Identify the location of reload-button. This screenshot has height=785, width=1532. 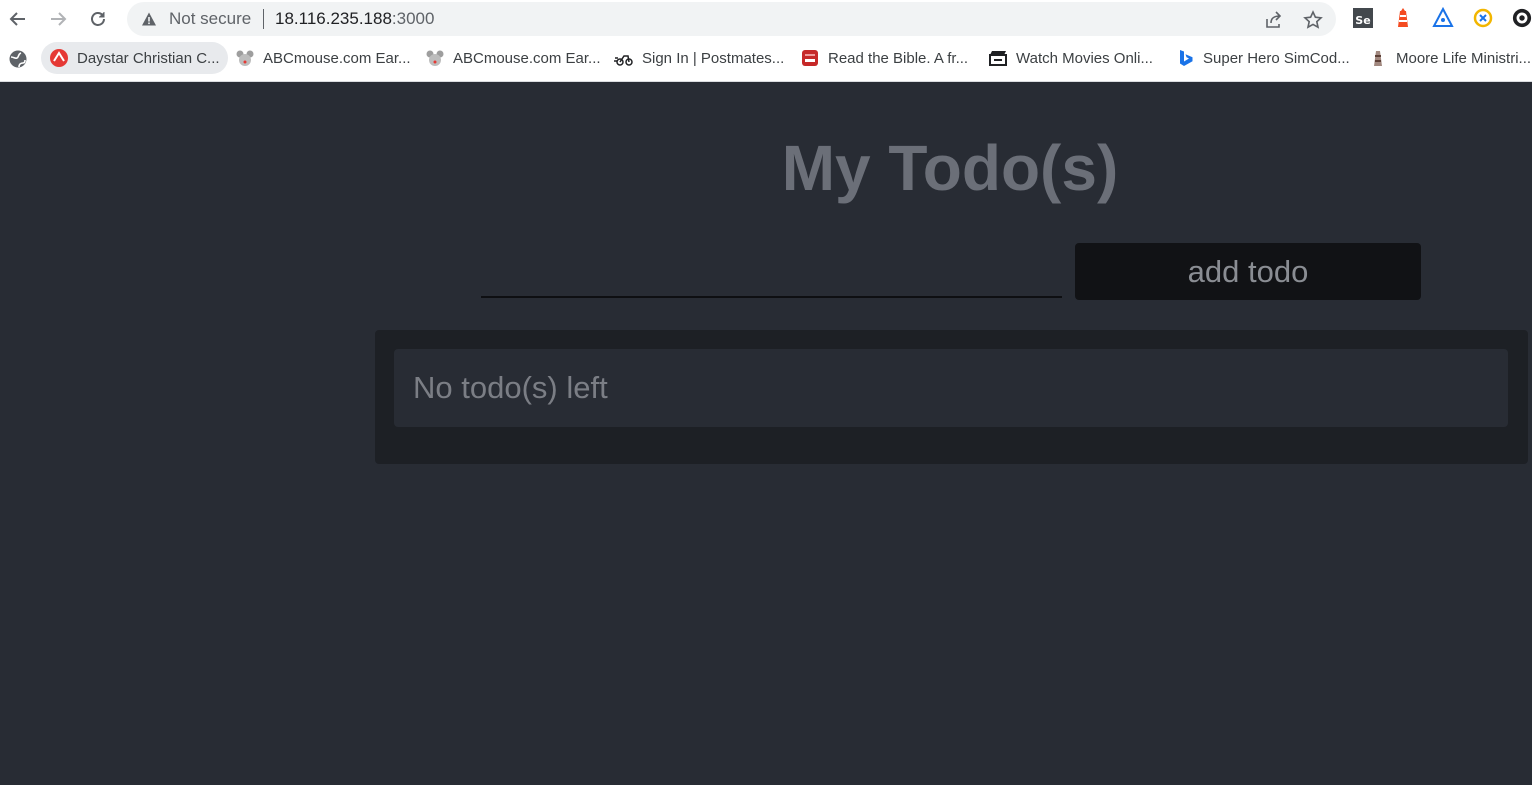
(98, 19).